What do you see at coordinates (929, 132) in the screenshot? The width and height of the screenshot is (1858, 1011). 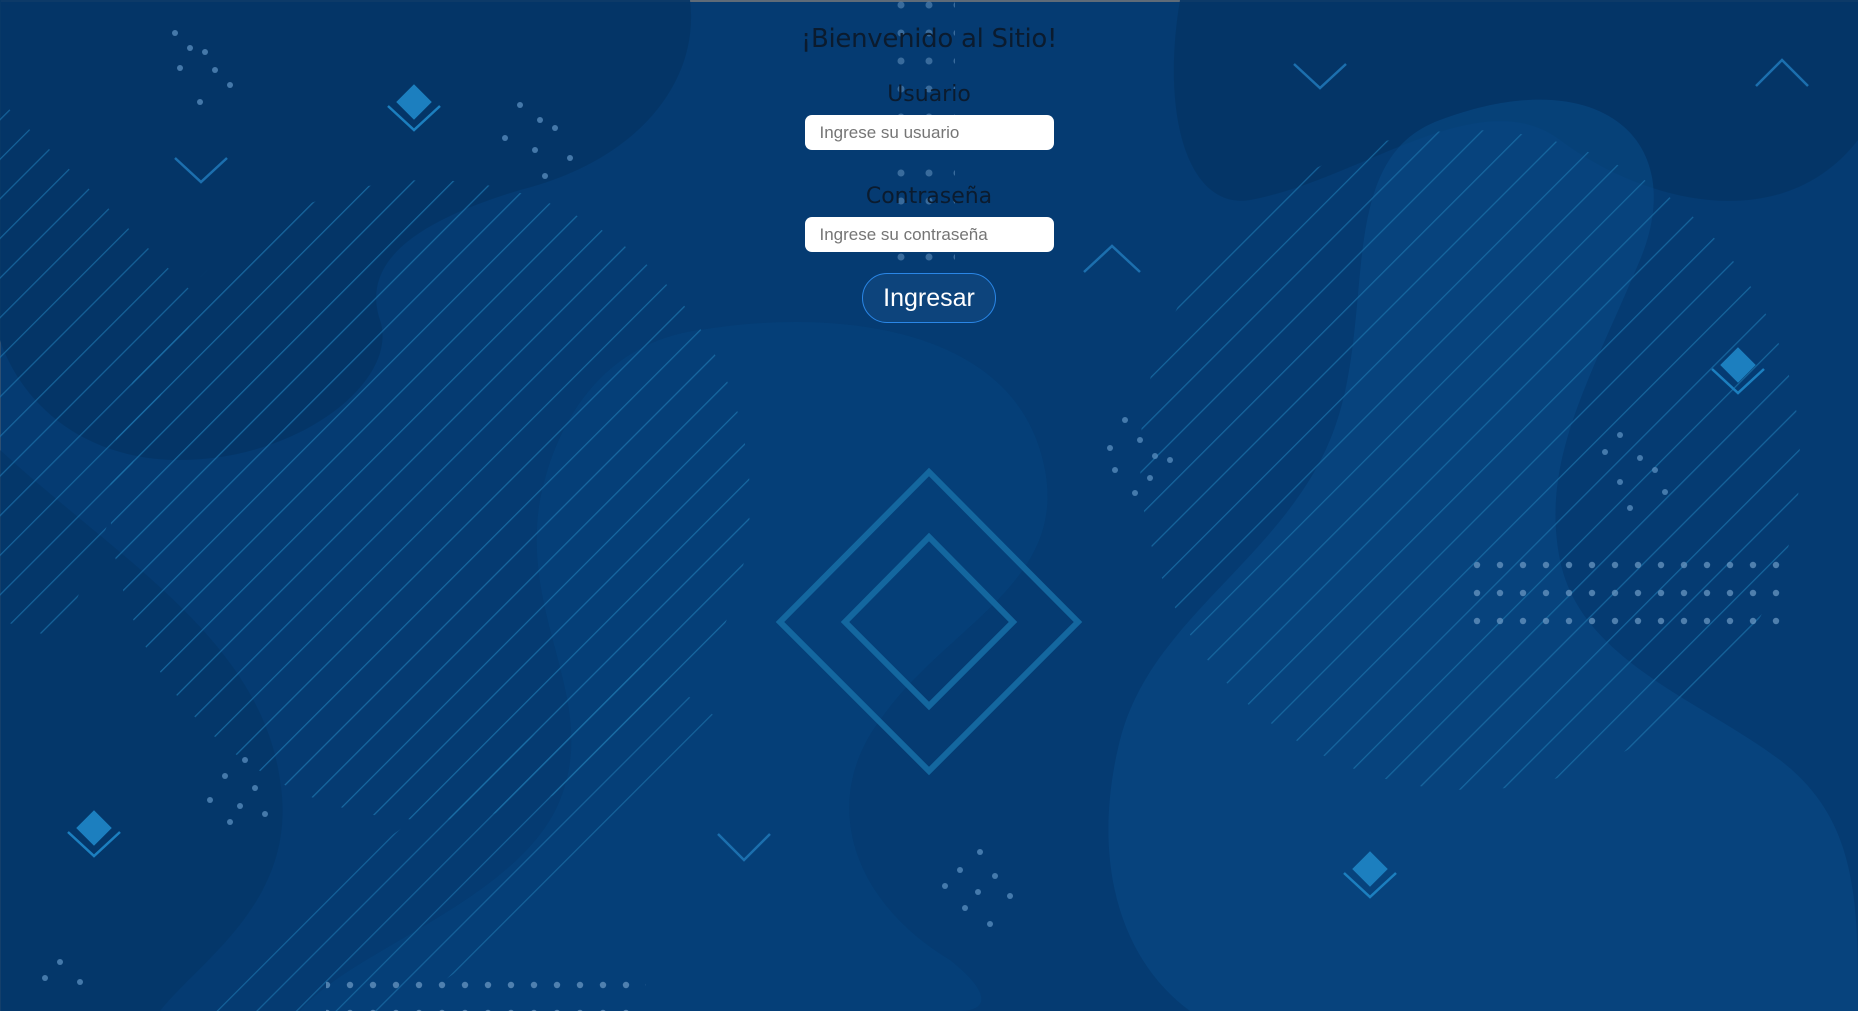 I see `username-input` at bounding box center [929, 132].